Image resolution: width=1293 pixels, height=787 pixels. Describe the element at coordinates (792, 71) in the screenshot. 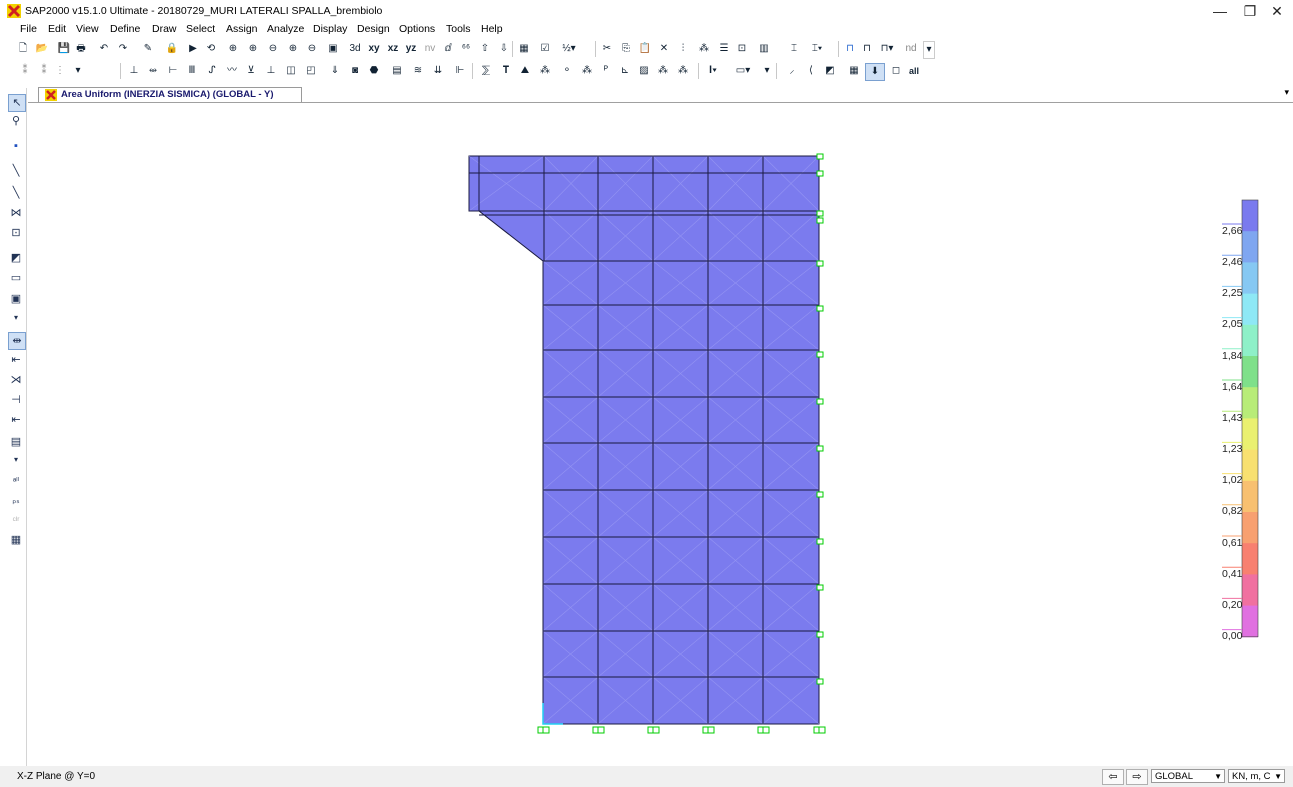

I see `pencil-icon: ⸝` at that location.